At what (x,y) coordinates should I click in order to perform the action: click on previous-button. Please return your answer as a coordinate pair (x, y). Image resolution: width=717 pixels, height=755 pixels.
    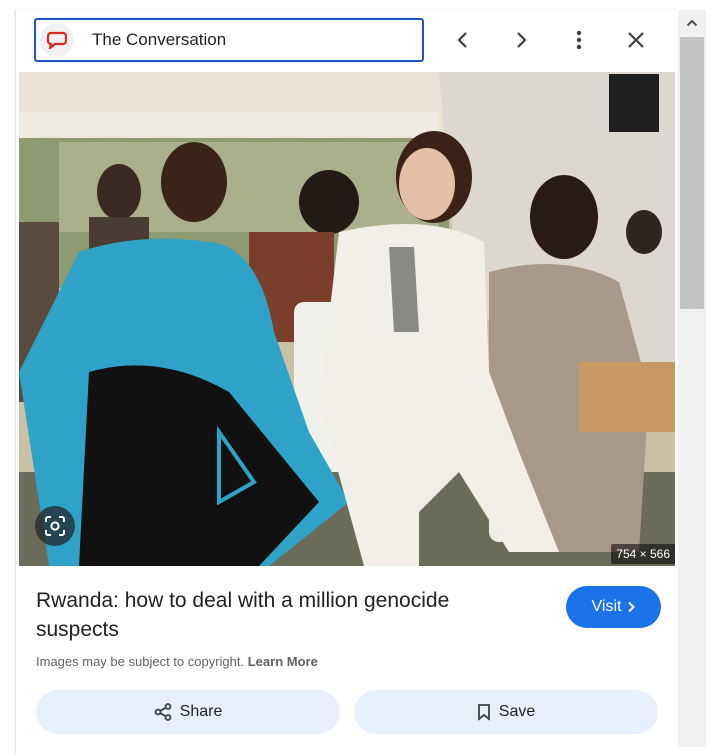
    Looking at the image, I should click on (463, 40).